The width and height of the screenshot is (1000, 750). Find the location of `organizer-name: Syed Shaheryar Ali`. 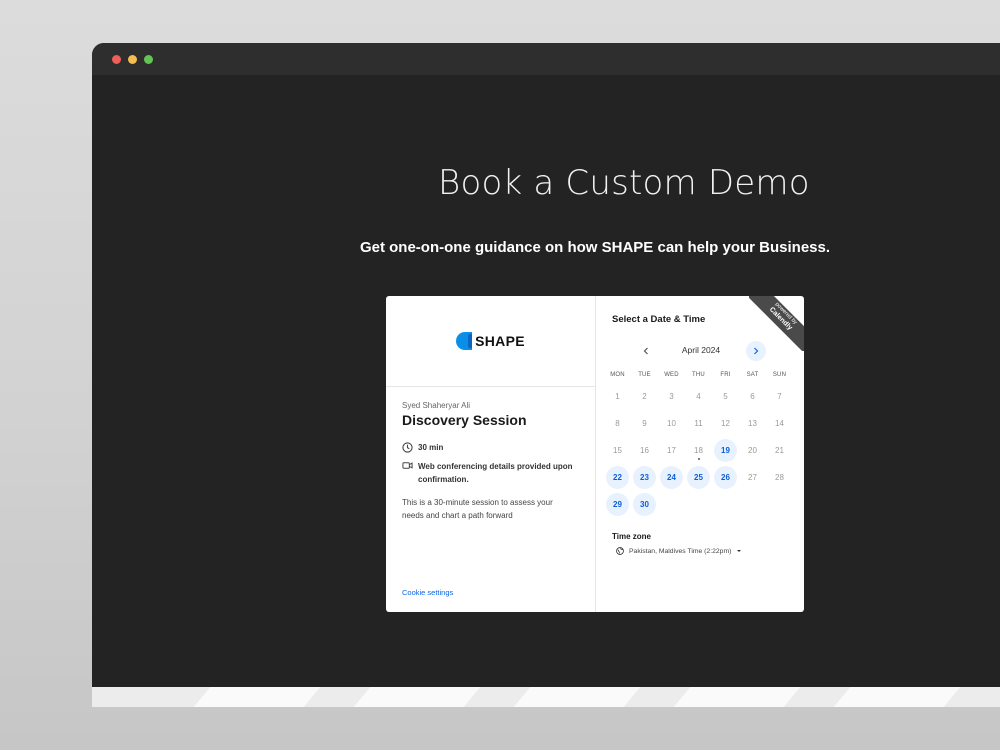

organizer-name: Syed Shaheryar Ali is located at coordinates (436, 405).